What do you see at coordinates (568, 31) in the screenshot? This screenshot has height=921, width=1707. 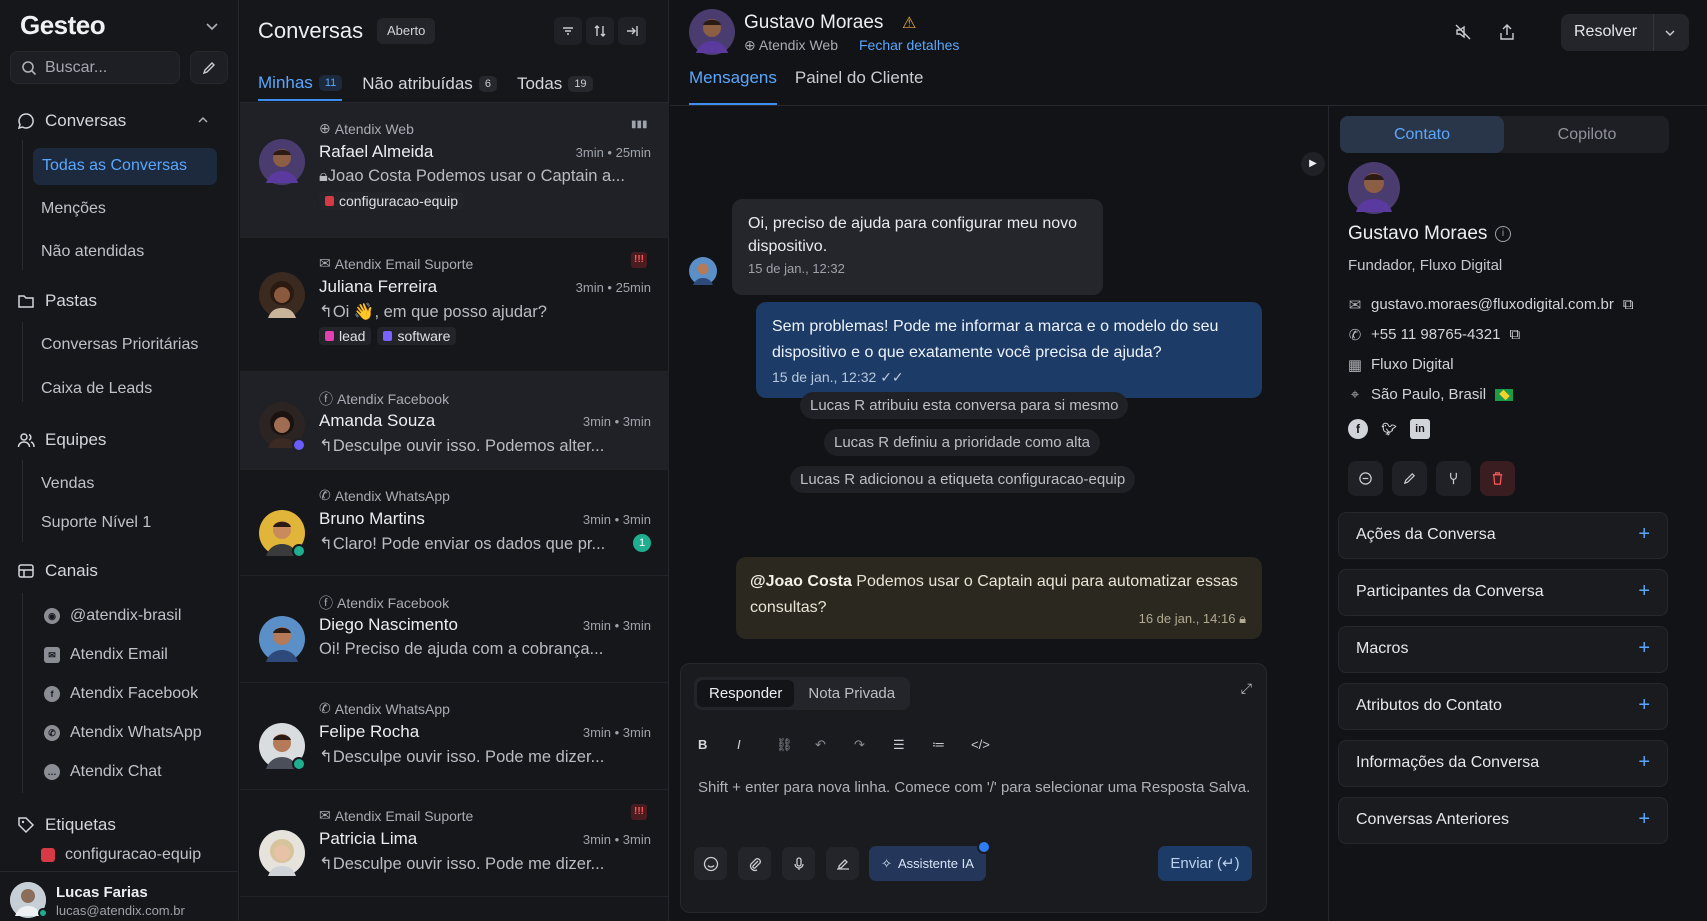 I see `filter-button` at bounding box center [568, 31].